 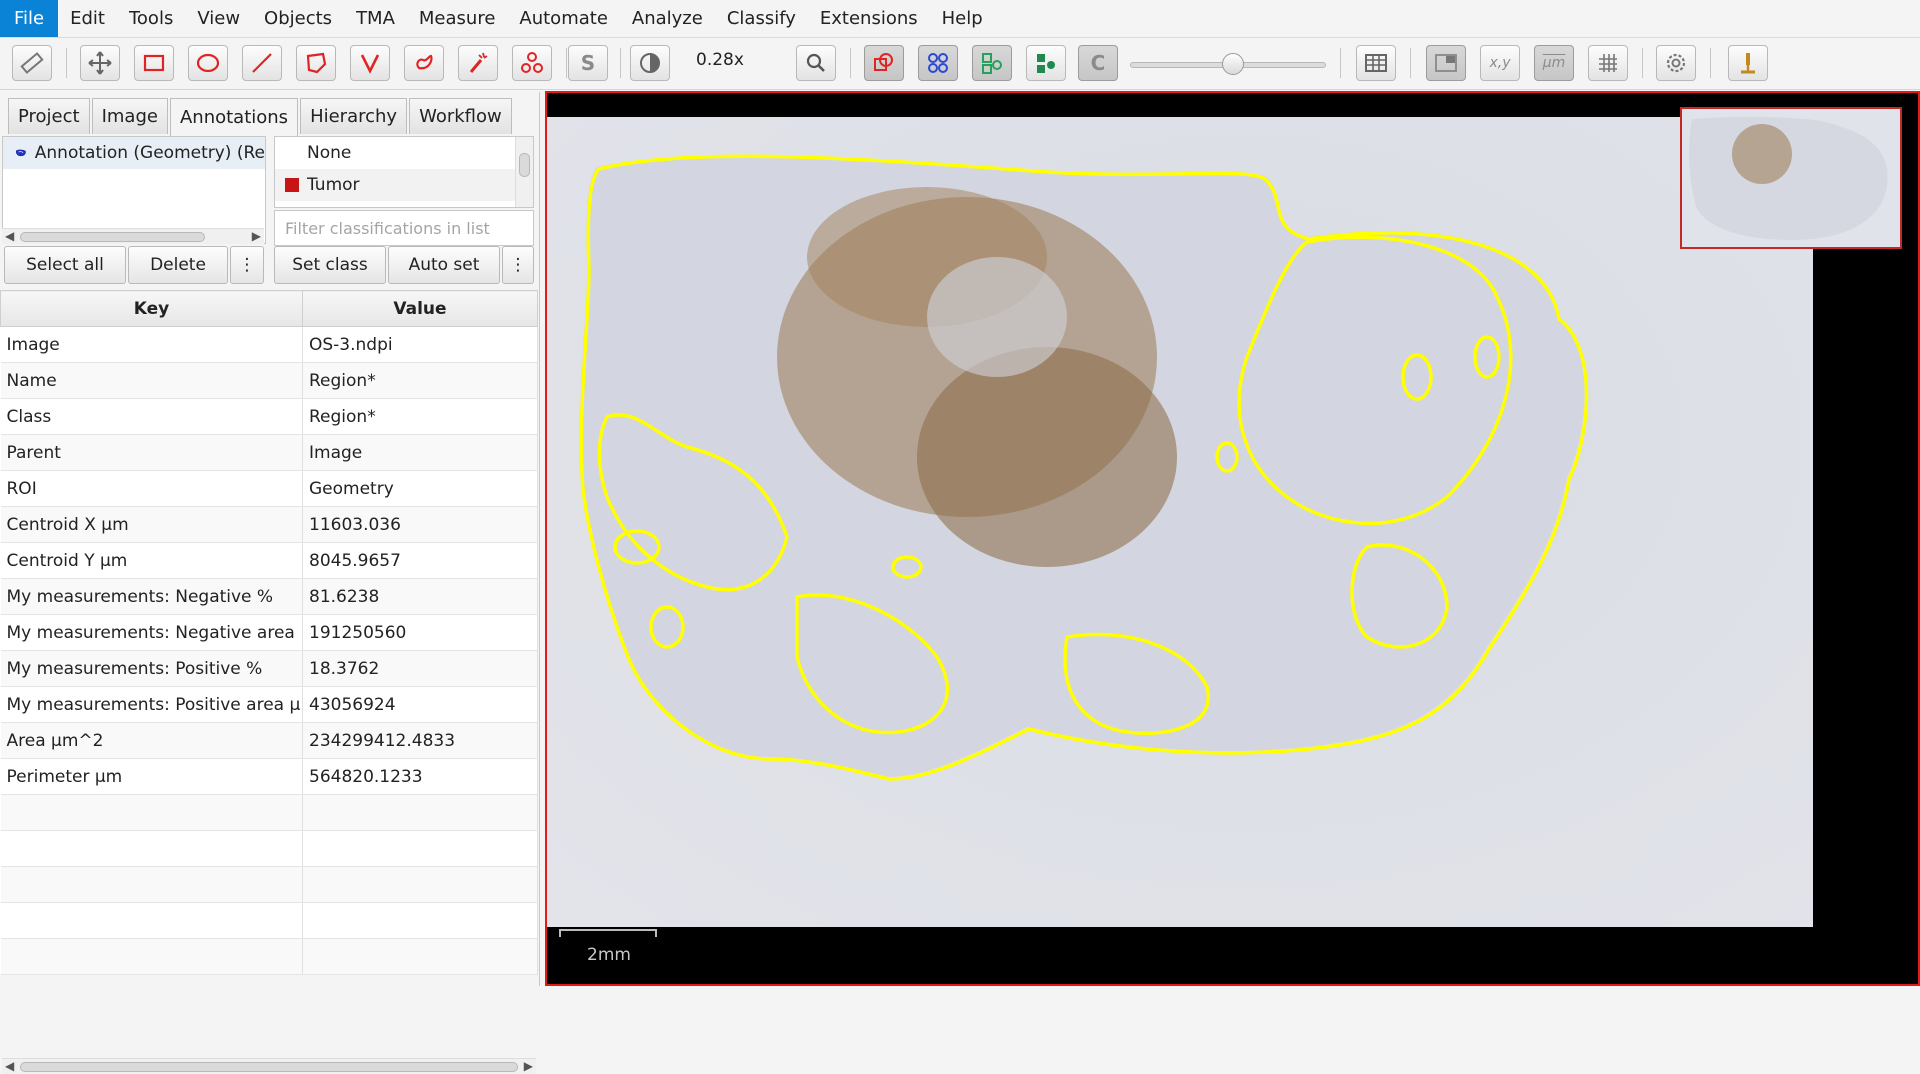 I want to click on move-icon, so click(x=100, y=63).